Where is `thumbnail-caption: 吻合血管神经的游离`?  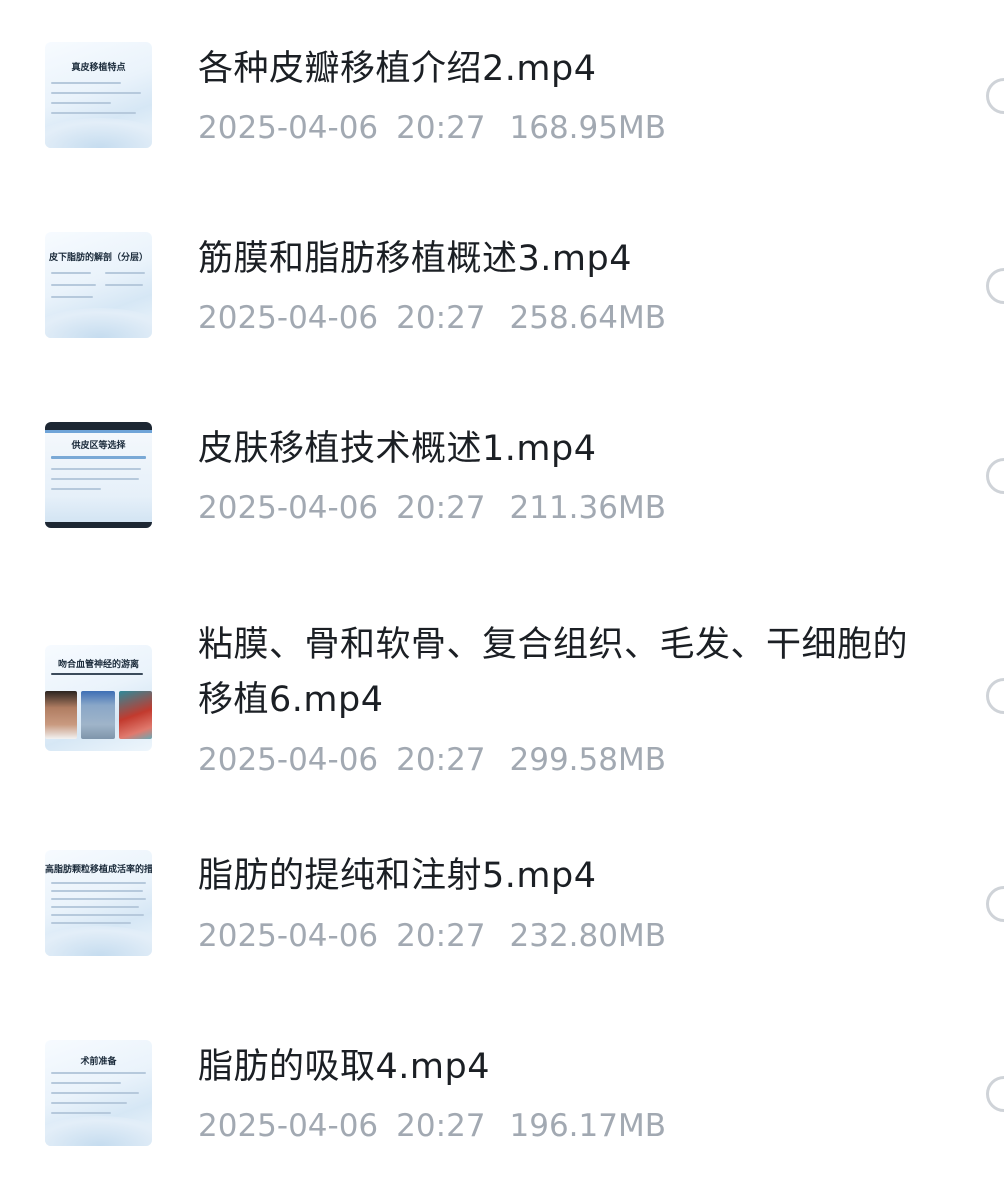 thumbnail-caption: 吻合血管神经的游离 is located at coordinates (98, 665).